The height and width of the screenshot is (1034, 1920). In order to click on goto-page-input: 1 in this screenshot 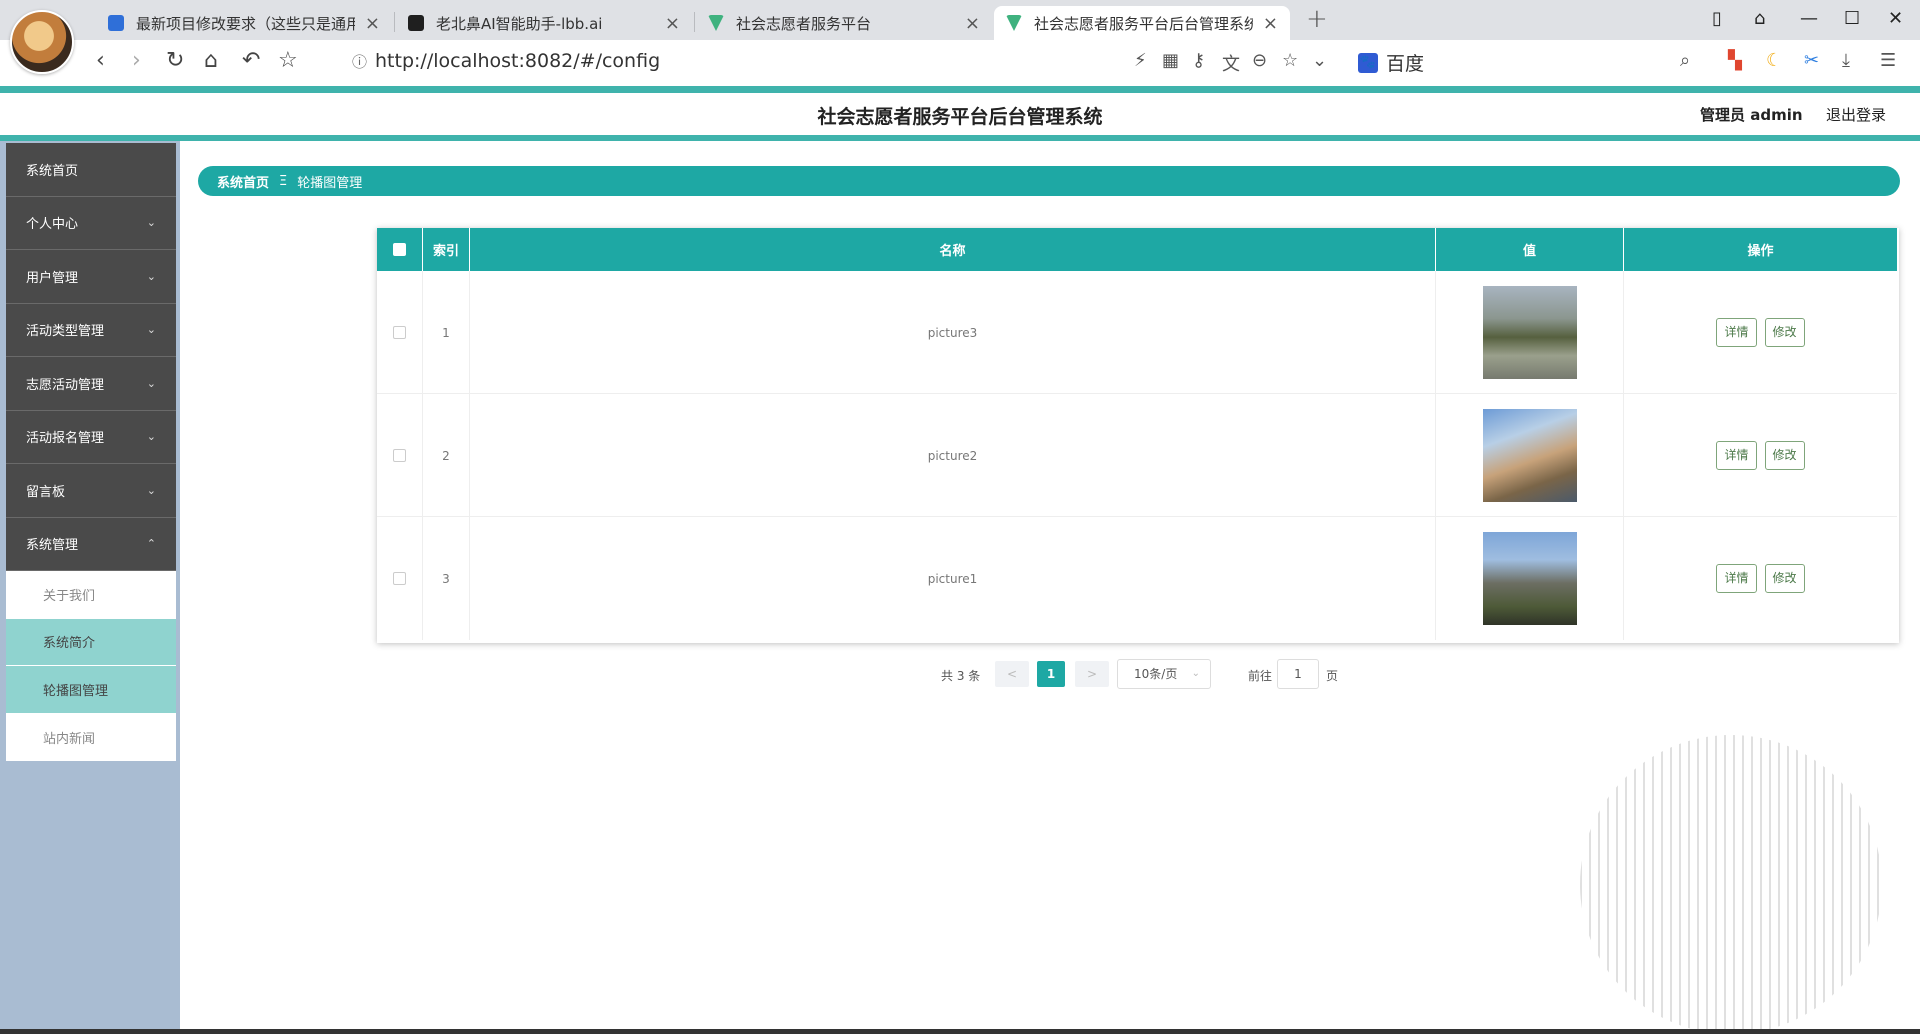, I will do `click(1298, 674)`.